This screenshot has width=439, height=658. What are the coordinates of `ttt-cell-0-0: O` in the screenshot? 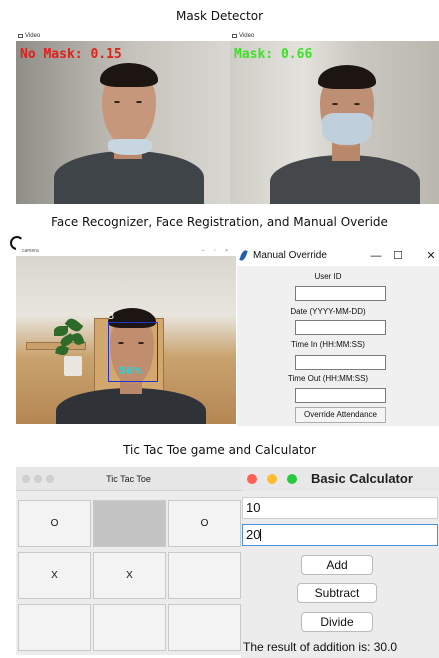 It's located at (54, 523).